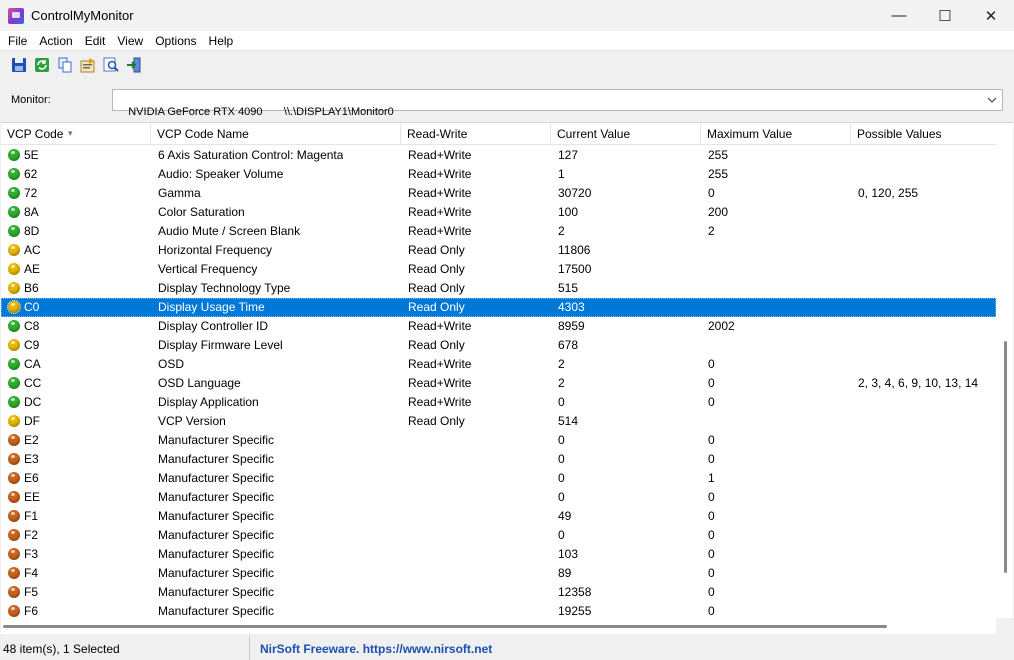 The height and width of the screenshot is (660, 1014). What do you see at coordinates (31, 440) in the screenshot?
I see `vcp-code-cell: E2` at bounding box center [31, 440].